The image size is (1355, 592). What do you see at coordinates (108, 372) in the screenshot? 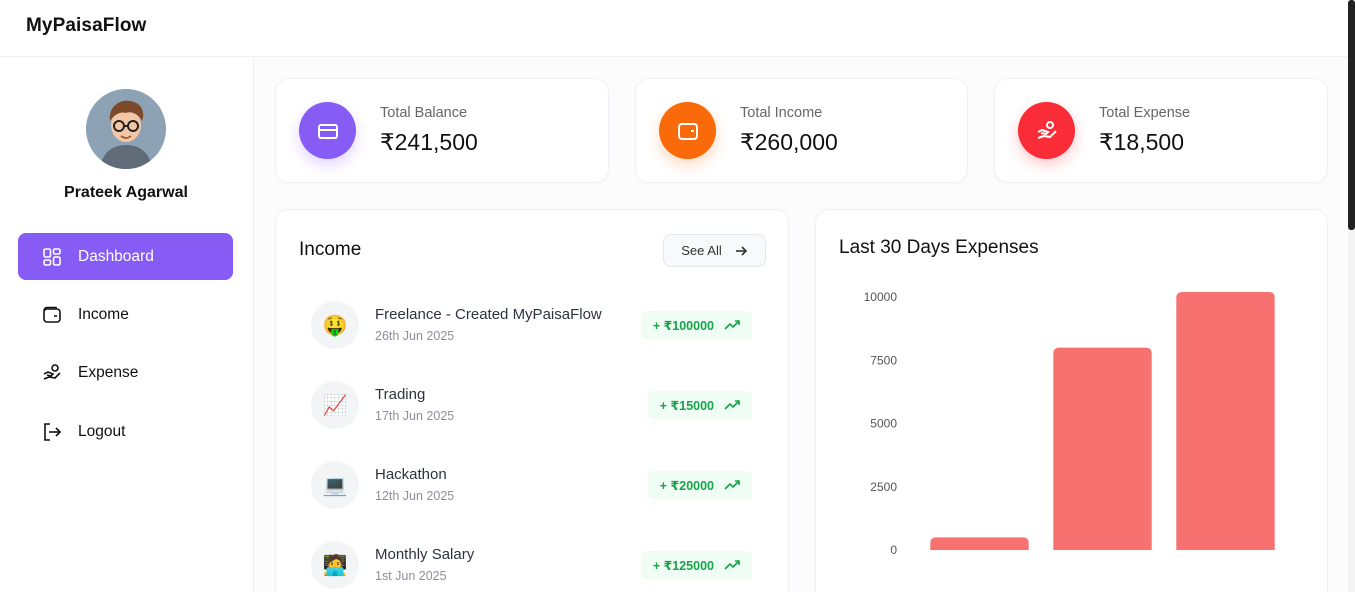
I see `sidebar-item-label: Expense` at bounding box center [108, 372].